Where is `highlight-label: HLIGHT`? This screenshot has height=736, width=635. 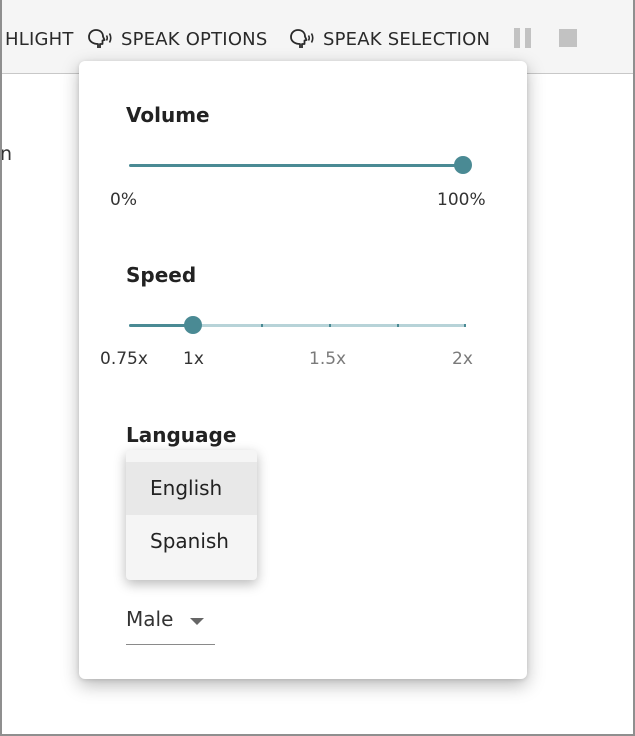 highlight-label: HLIGHT is located at coordinates (39, 39).